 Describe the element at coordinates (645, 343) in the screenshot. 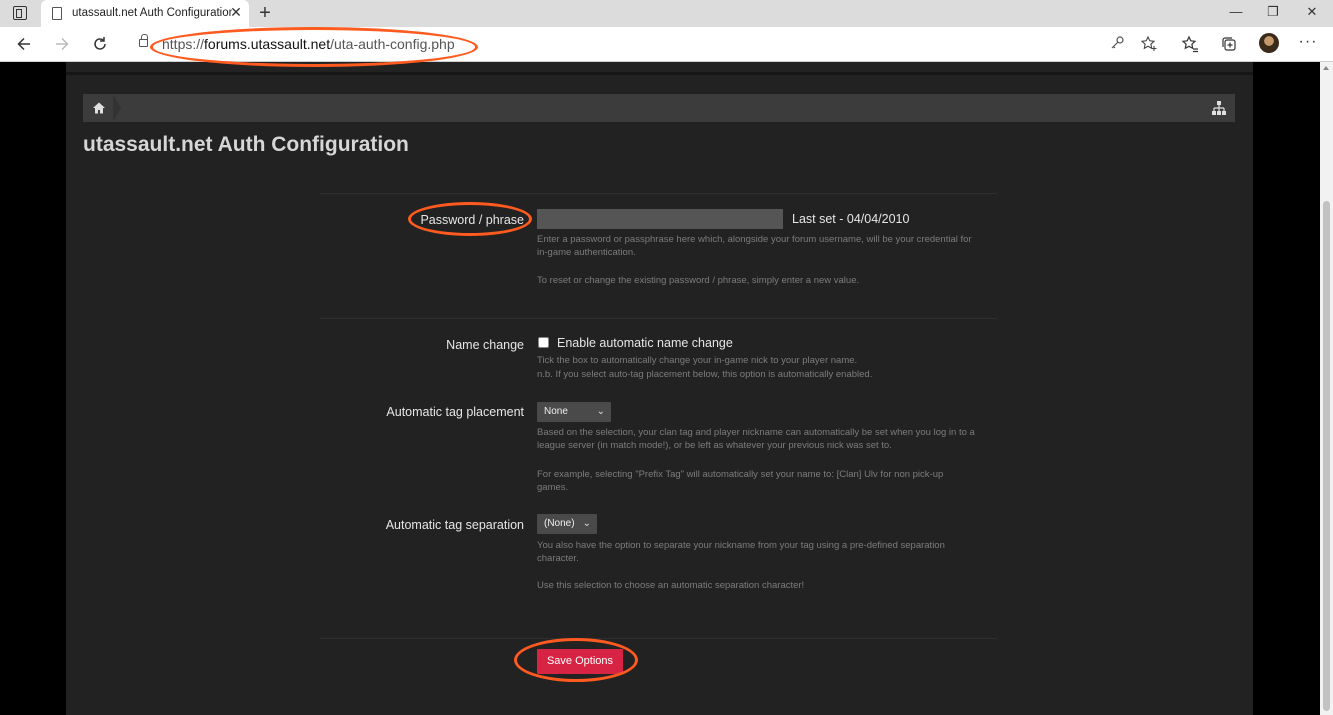

I see `name-change-checkbox-label: Enable automatic name change` at that location.